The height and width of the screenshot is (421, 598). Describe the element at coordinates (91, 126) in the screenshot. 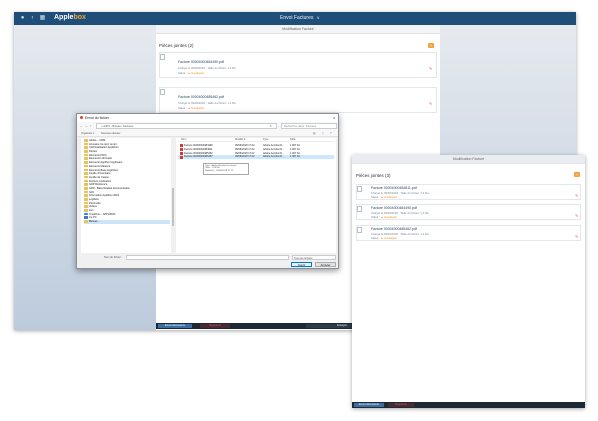

I see `up-icon: ↑` at that location.